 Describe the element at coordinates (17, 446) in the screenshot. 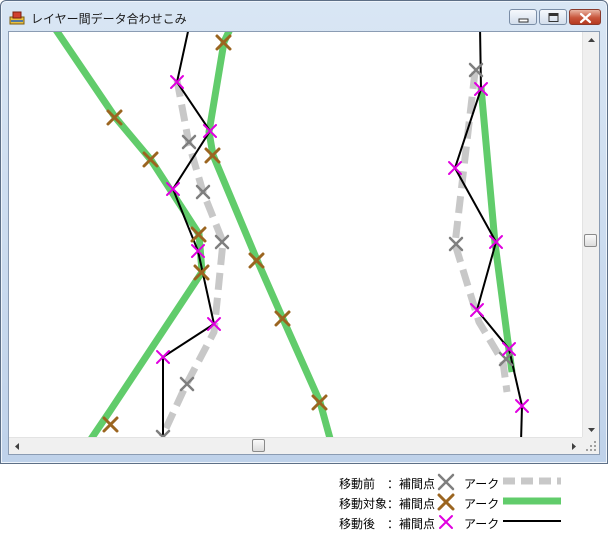

I see `scroll-left-icon` at that location.